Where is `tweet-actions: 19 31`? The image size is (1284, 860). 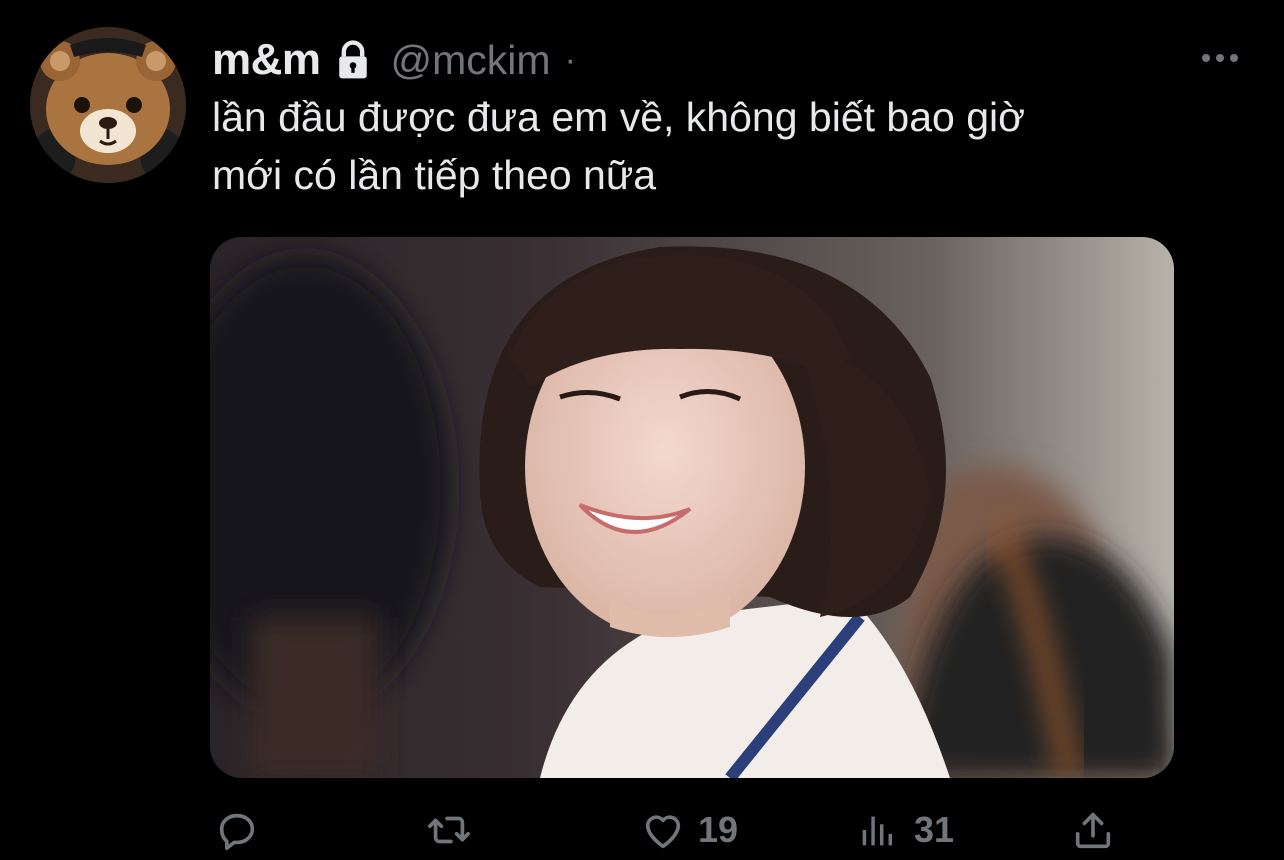 tweet-actions: 19 31 is located at coordinates (642, 830).